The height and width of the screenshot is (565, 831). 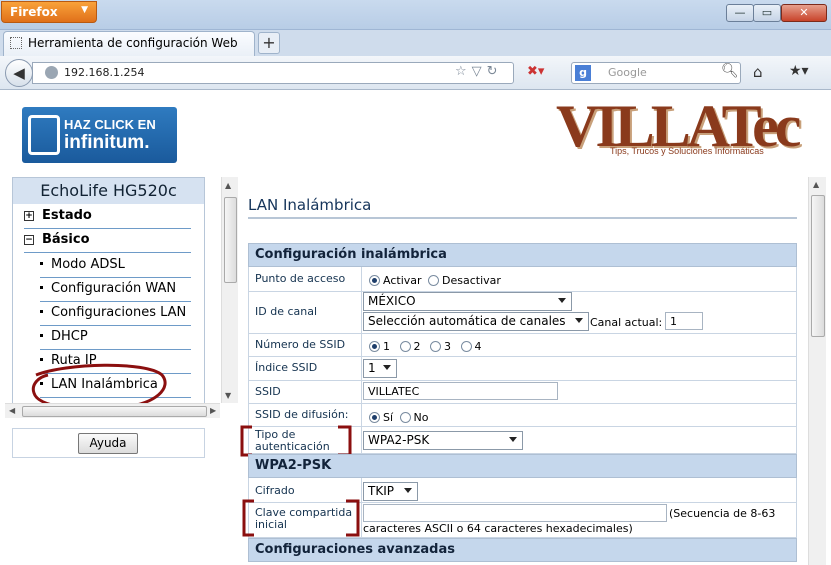 I want to click on infinitum-banner: HAZ CLICK EN infinitum., so click(x=99, y=135).